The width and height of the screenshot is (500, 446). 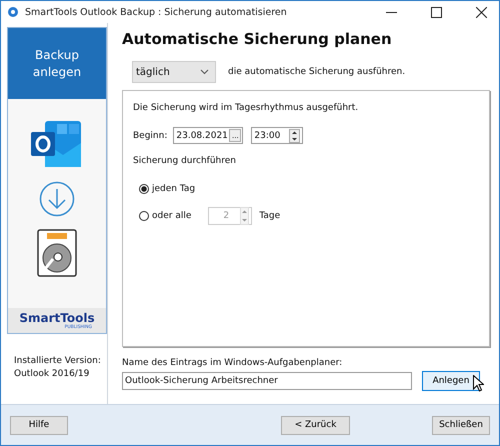 What do you see at coordinates (52, 374) in the screenshot?
I see `version-text: Outlook 2016/19` at bounding box center [52, 374].